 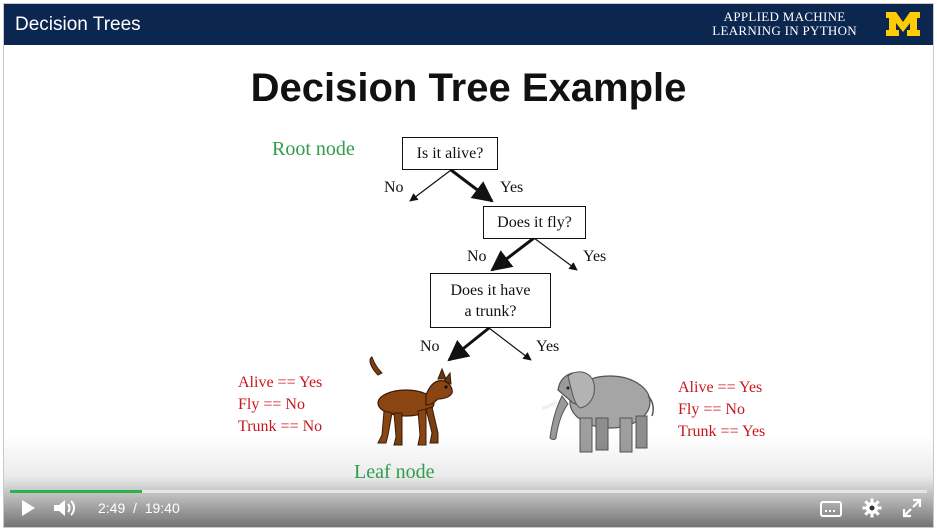 I want to click on edge-label-fly-no: No, so click(x=477, y=256).